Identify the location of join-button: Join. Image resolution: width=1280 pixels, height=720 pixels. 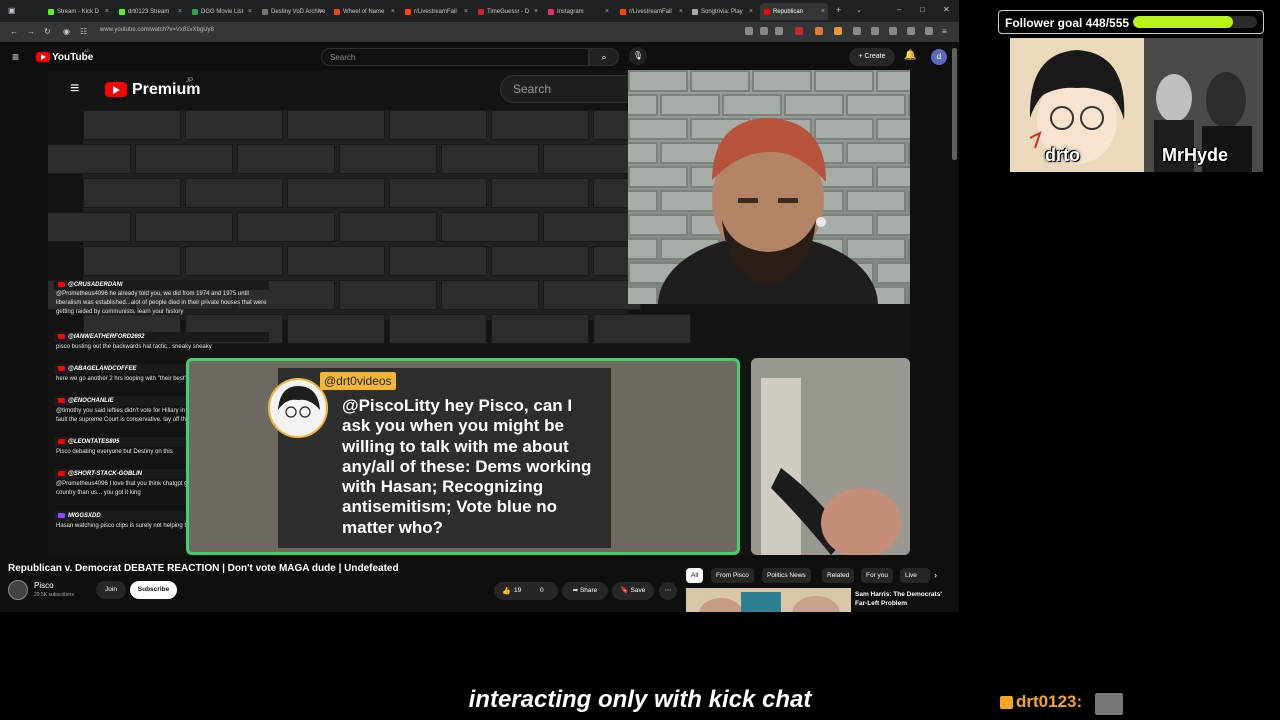
(111, 590).